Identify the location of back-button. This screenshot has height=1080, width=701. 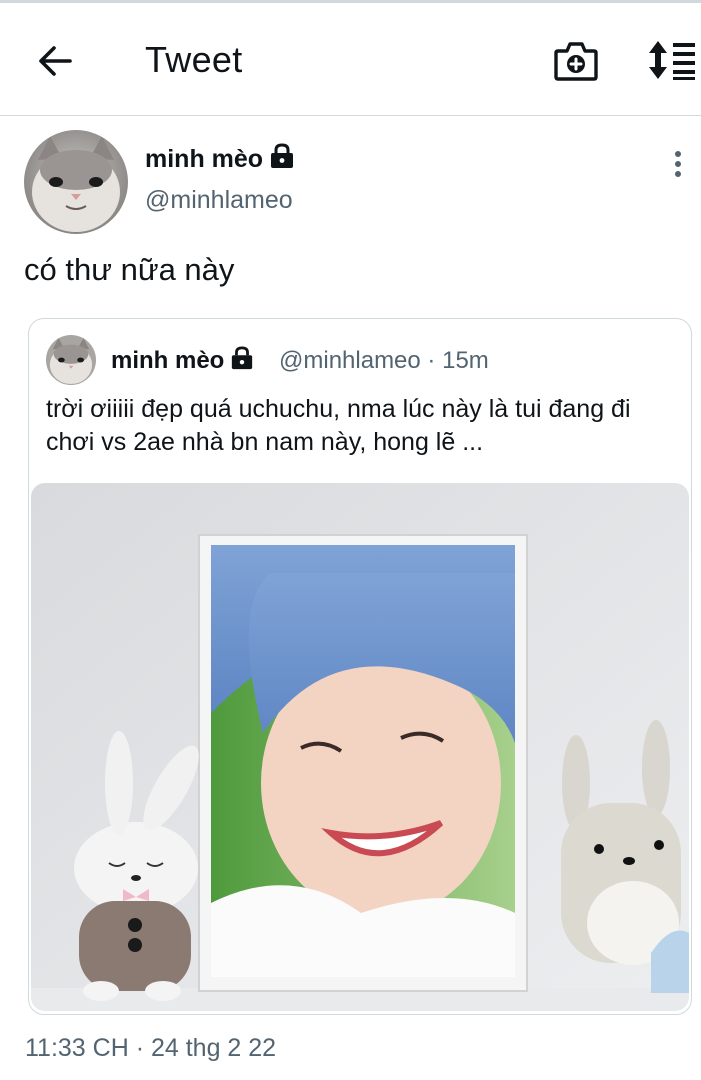
(56, 61).